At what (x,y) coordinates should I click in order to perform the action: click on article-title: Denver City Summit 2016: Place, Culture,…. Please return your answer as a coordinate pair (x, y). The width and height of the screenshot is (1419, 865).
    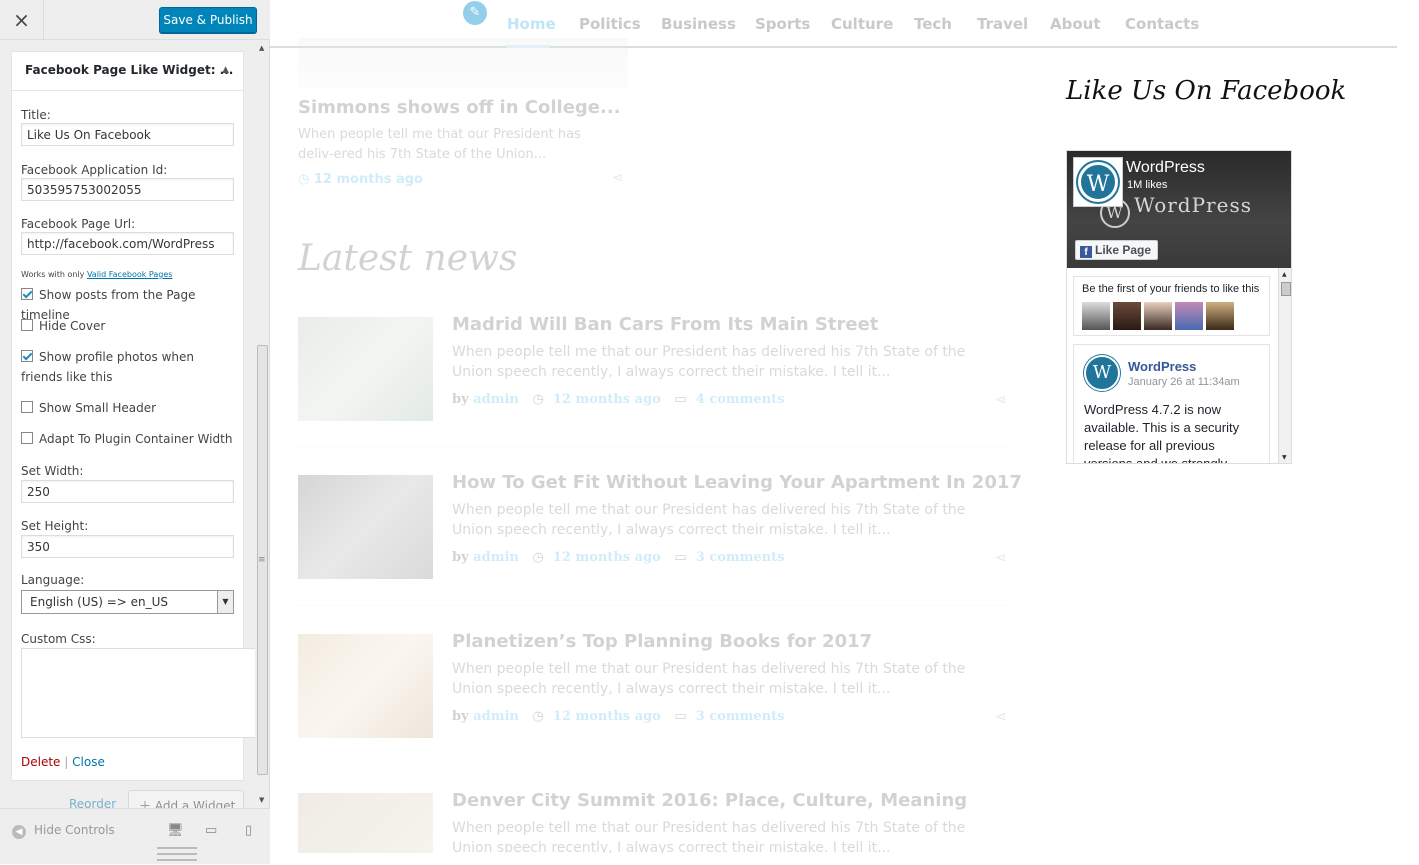
    Looking at the image, I should click on (709, 802).